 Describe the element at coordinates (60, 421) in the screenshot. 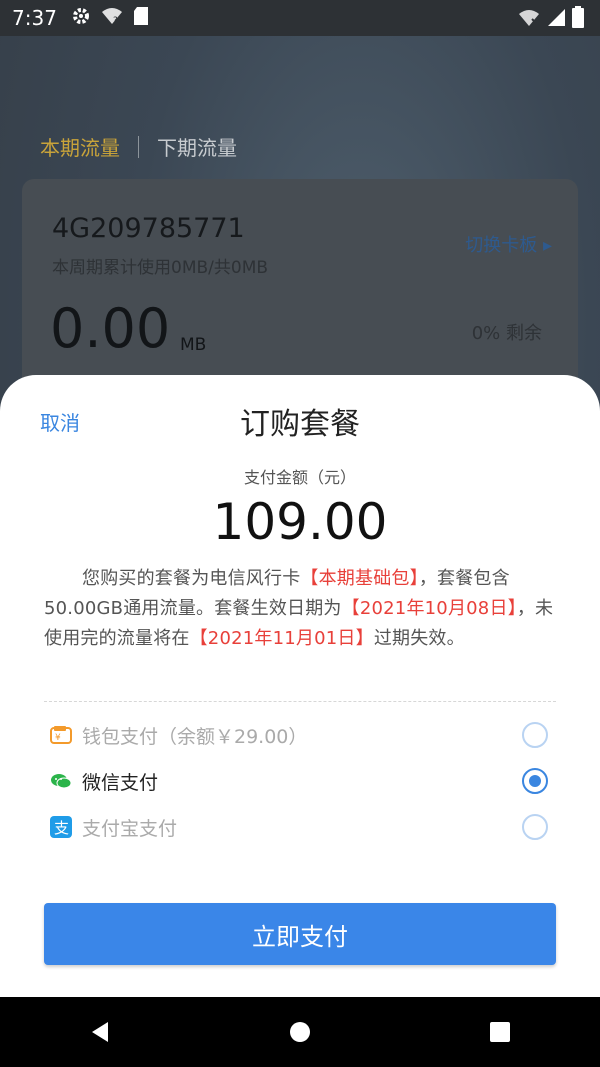

I see `cancel-button: 取消` at that location.